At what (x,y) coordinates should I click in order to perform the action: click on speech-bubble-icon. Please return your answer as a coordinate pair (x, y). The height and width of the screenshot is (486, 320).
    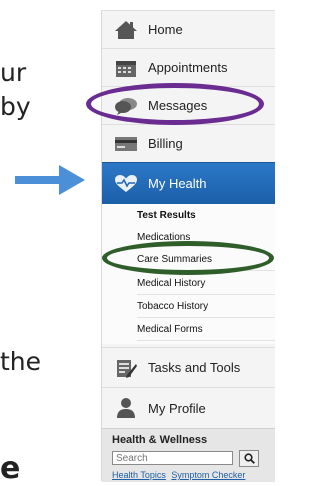
    Looking at the image, I should click on (126, 106).